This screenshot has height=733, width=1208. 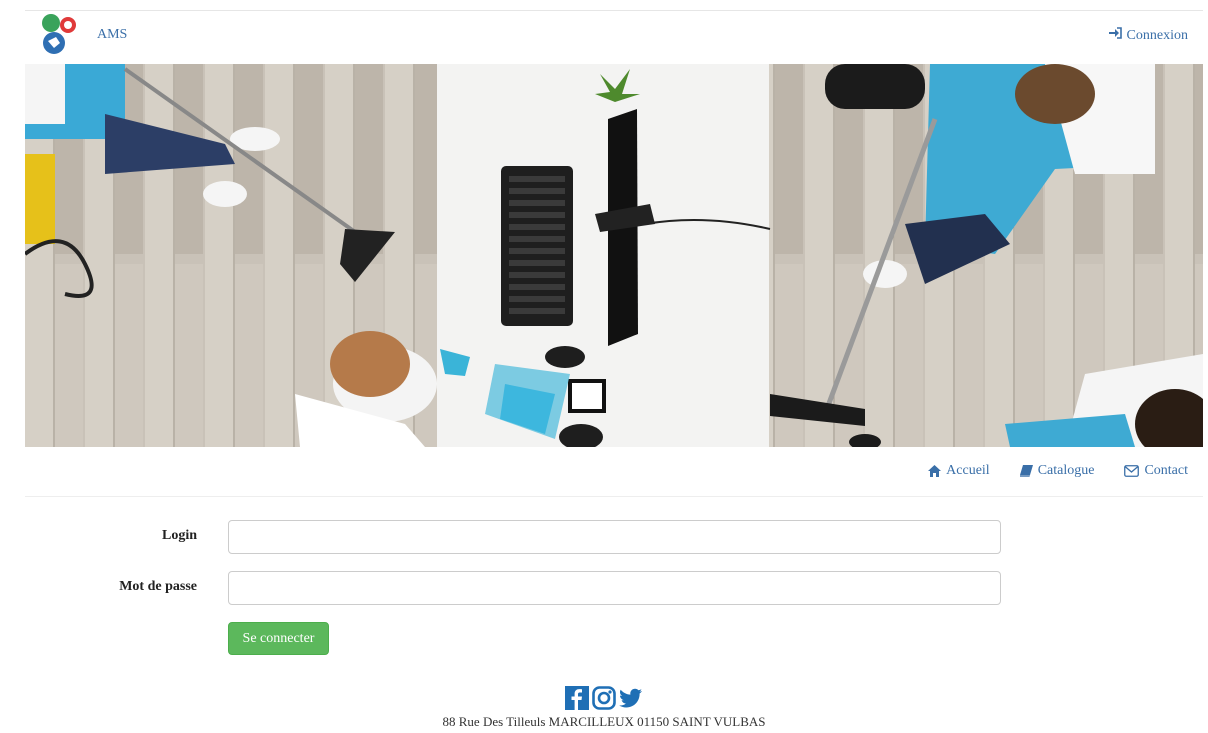 What do you see at coordinates (1026, 471) in the screenshot?
I see `book-icon` at bounding box center [1026, 471].